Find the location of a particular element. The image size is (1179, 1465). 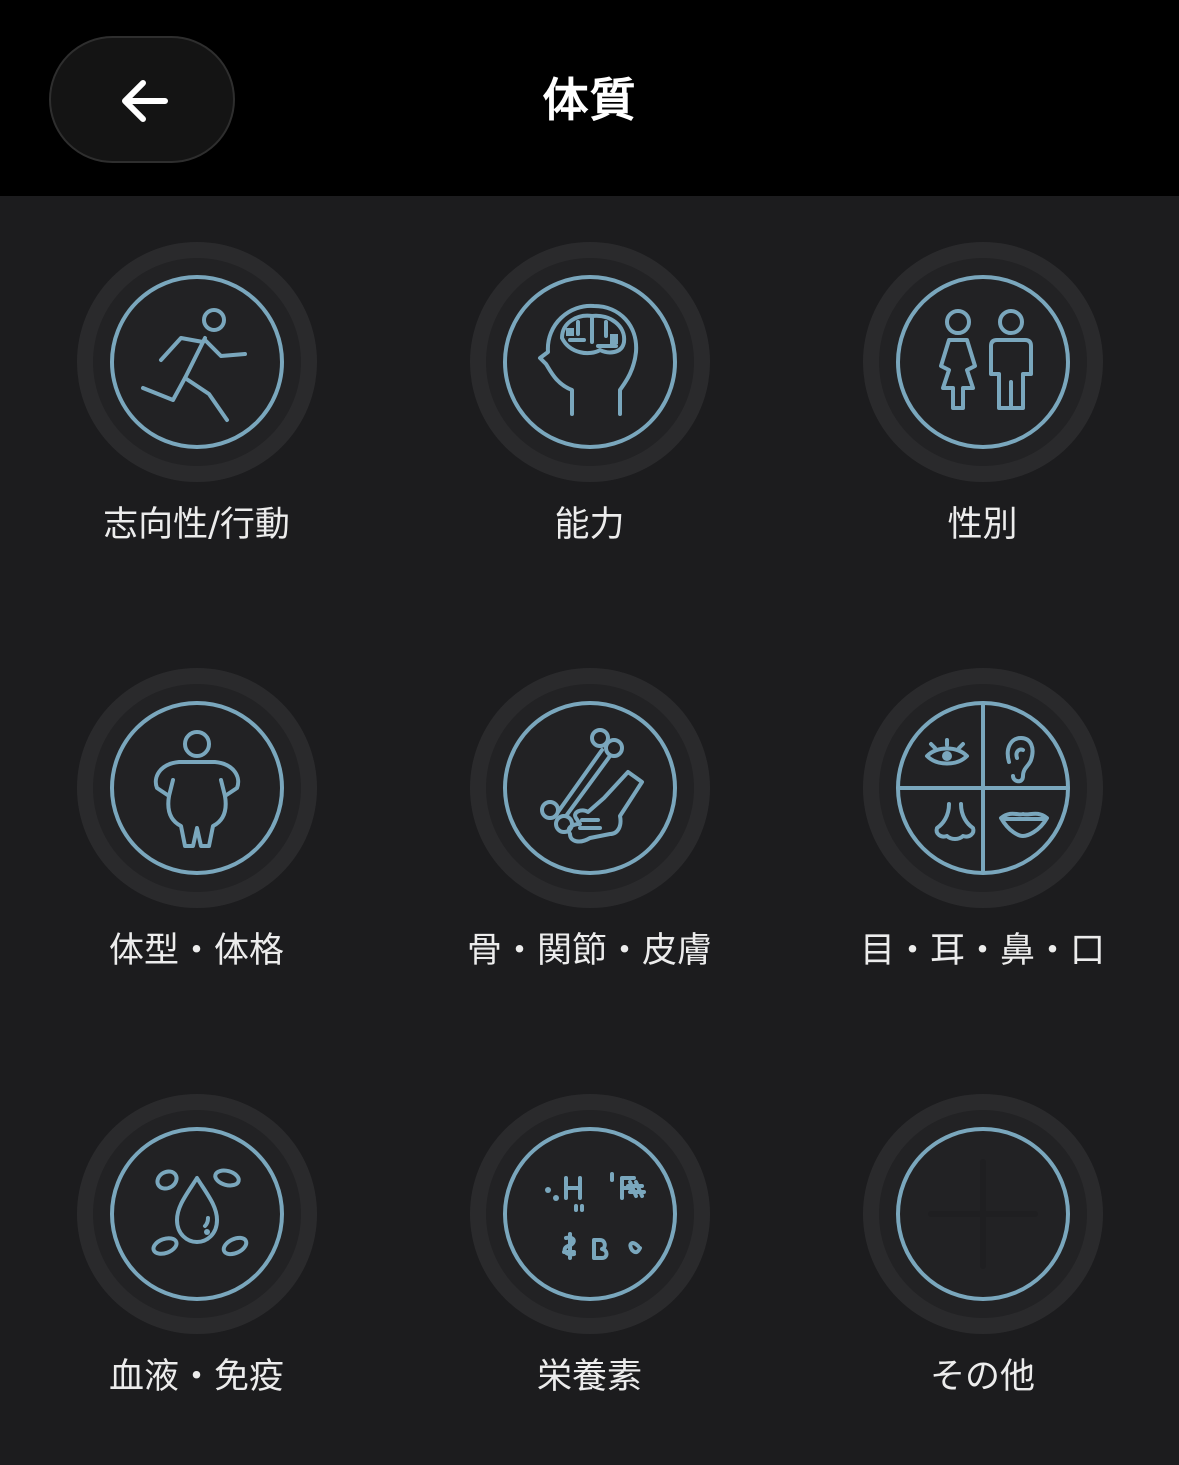

body-shape-icon is located at coordinates (197, 788).